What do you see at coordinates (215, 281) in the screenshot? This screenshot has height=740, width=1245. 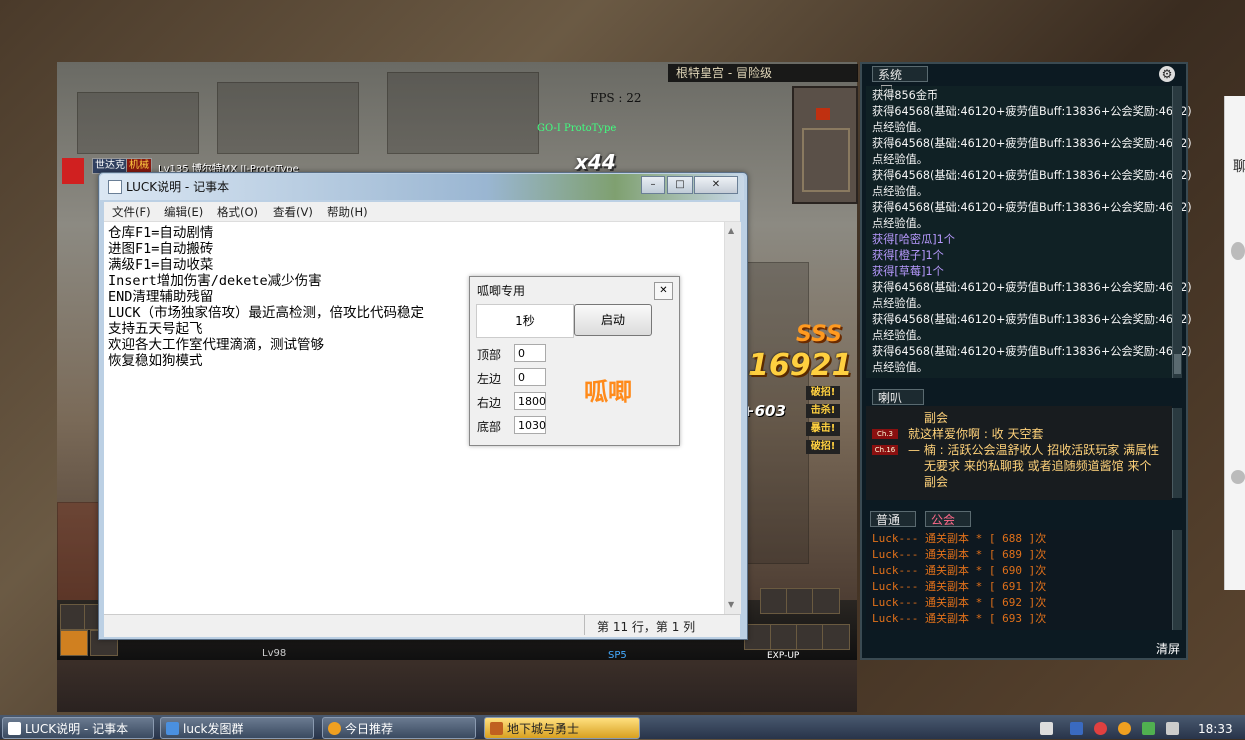 I see `text-line: Insert增加伤害/dekete减少伤害` at bounding box center [215, 281].